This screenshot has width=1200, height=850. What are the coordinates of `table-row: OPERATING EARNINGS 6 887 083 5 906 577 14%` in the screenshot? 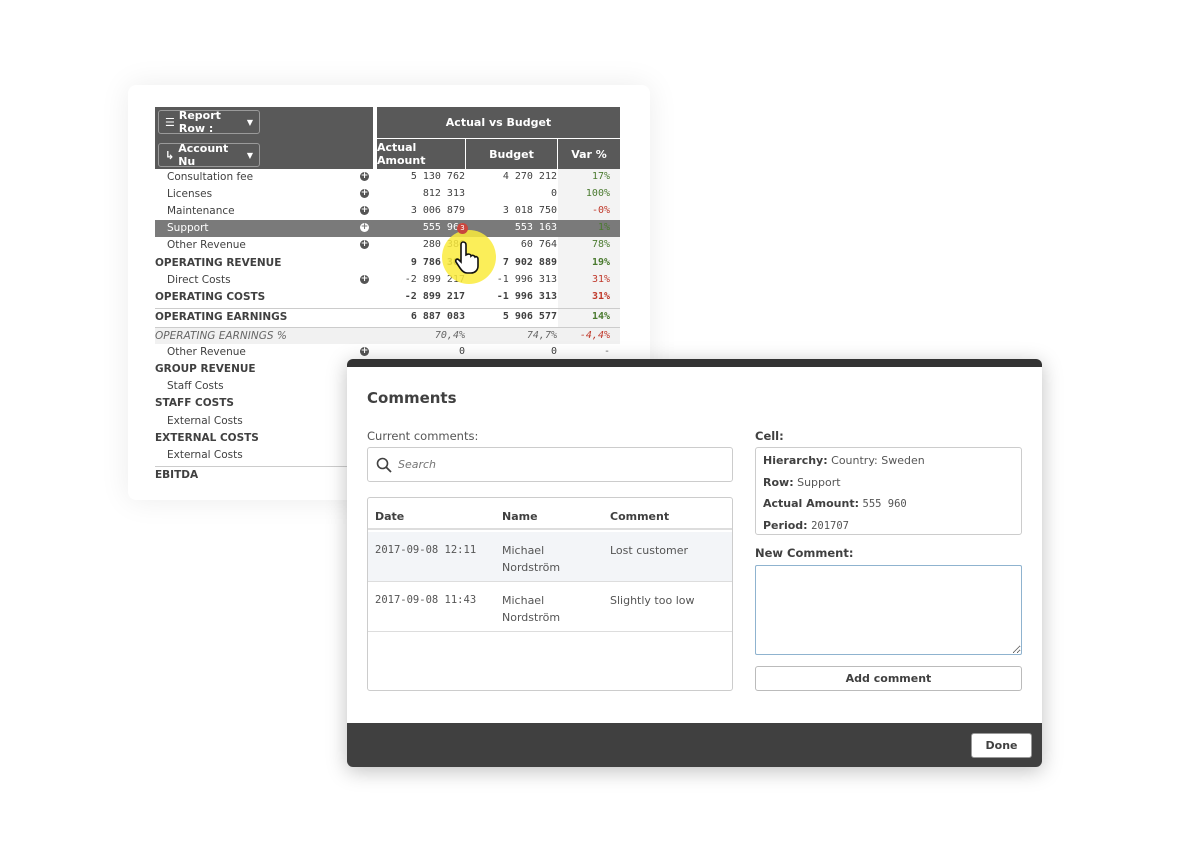 It's located at (387, 316).